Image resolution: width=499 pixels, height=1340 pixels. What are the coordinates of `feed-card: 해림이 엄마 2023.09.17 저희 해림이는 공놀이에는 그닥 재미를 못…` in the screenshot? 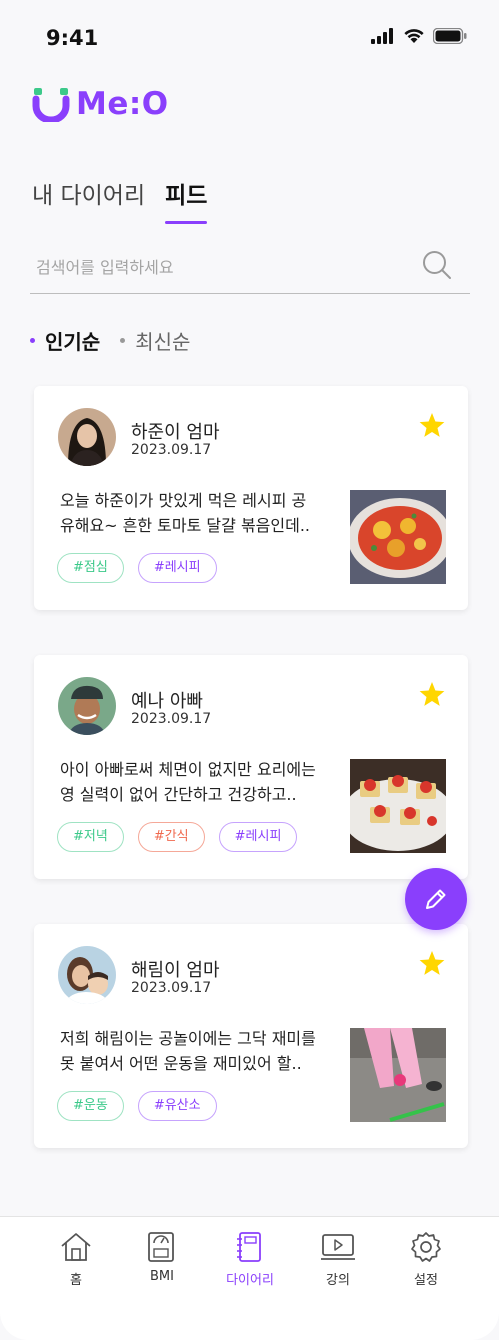 It's located at (251, 1036).